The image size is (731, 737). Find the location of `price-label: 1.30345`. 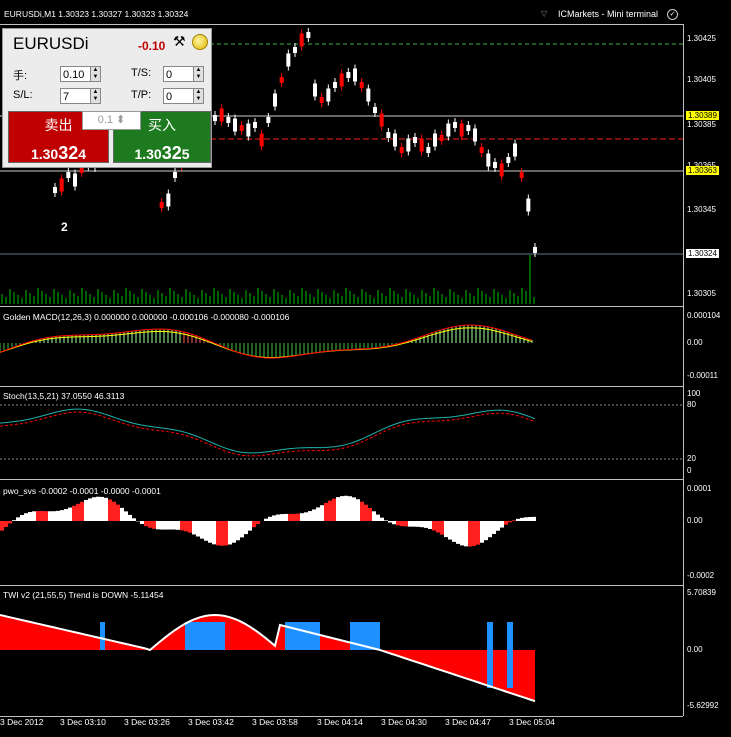

price-label: 1.30345 is located at coordinates (701, 209).